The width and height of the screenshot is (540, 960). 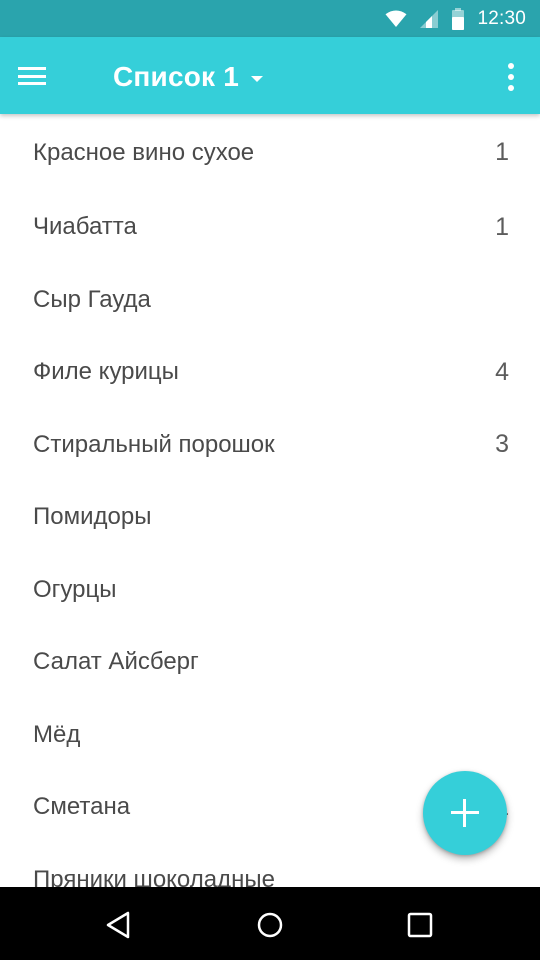 I want to click on menu-button, so click(x=47, y=76).